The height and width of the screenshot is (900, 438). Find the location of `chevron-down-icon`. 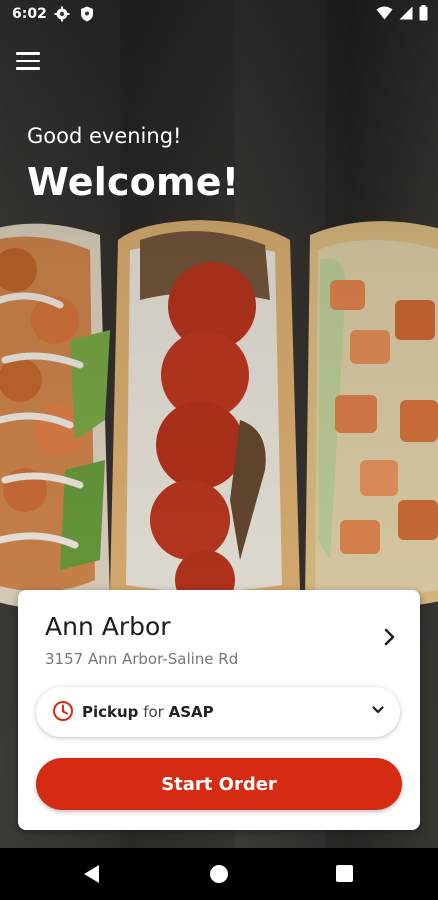

chevron-down-icon is located at coordinates (378, 710).